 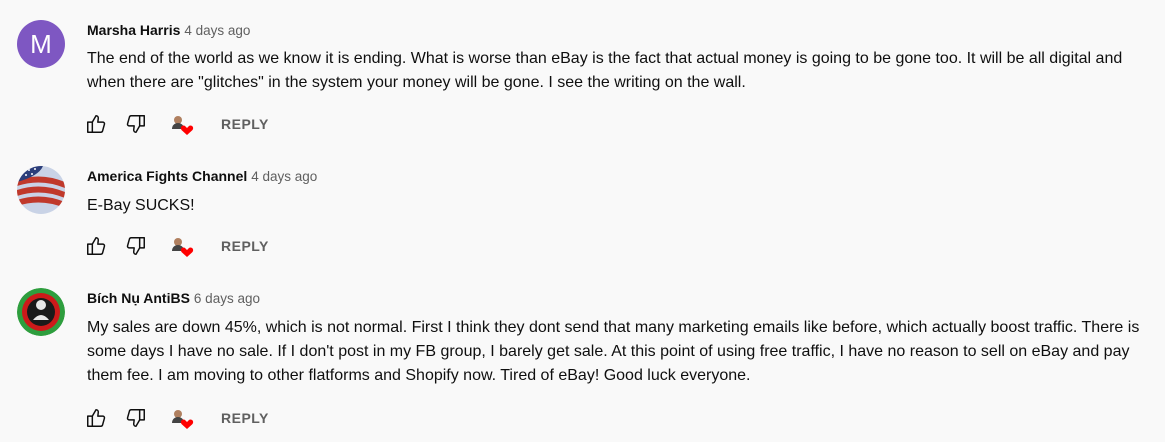 I want to click on author-name: Marsha Harris, so click(x=133, y=30).